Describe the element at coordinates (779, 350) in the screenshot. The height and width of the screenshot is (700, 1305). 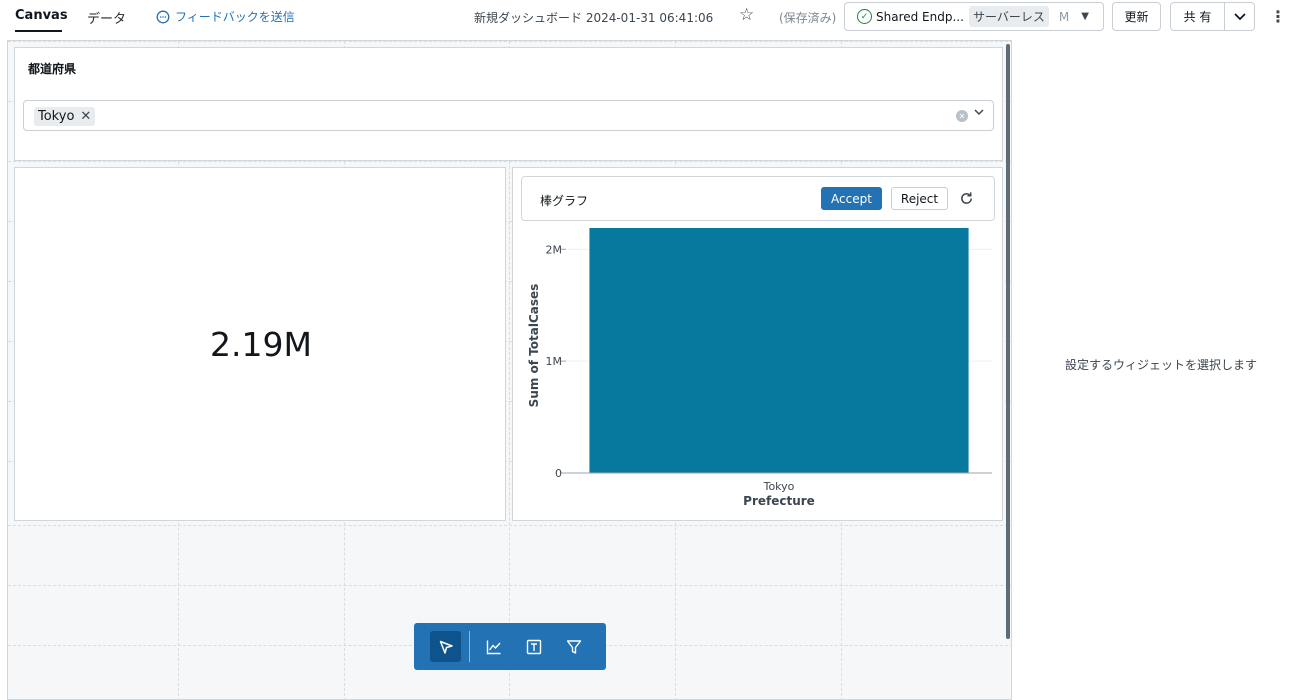
I see `bar` at that location.